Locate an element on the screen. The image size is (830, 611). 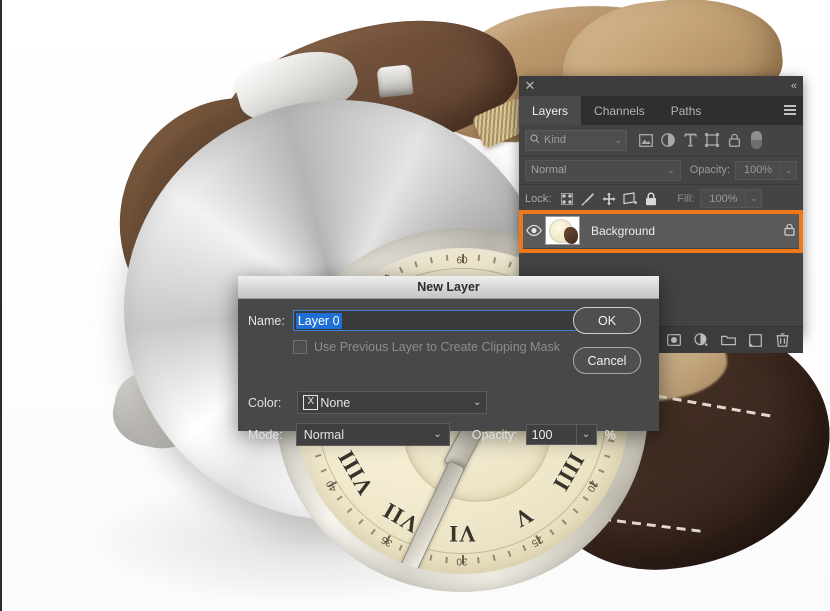
filter-kind-label: Kind is located at coordinates (555, 140).